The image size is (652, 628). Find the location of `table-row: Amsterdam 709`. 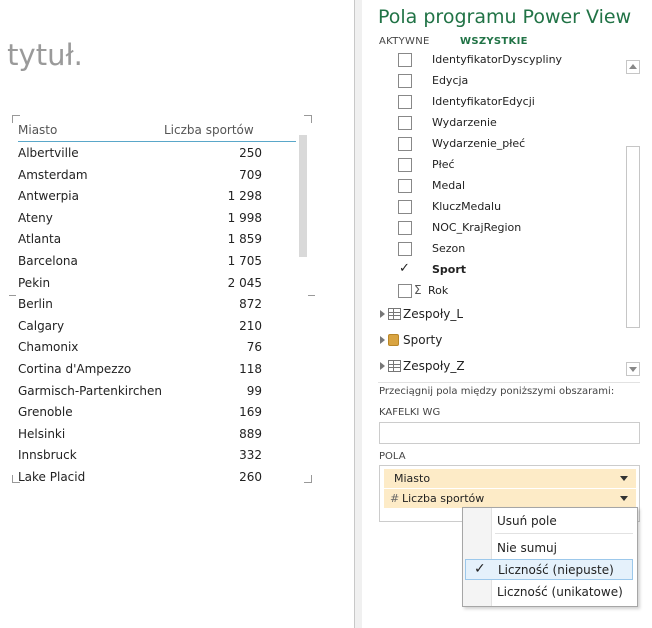

table-row: Amsterdam 709 is located at coordinates (158, 176).